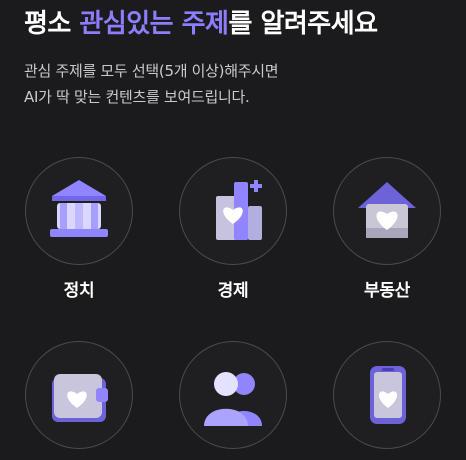 The image size is (466, 460). What do you see at coordinates (154, 24) in the screenshot?
I see `title-highlight: 관심있는 주제` at bounding box center [154, 24].